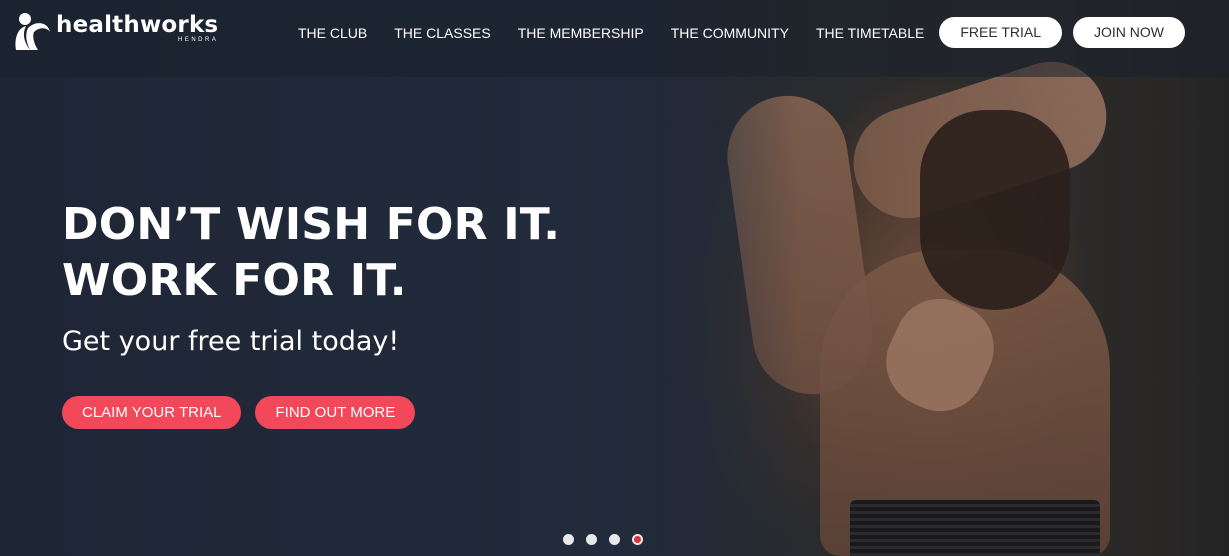 The width and height of the screenshot is (1229, 556). I want to click on photo-garment-shape, so click(975, 528).